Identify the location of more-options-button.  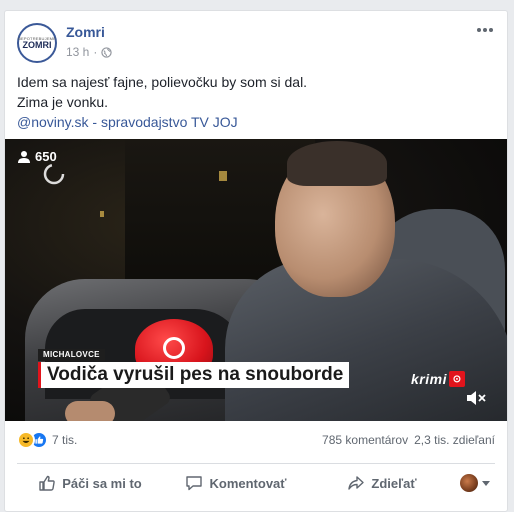
(485, 30).